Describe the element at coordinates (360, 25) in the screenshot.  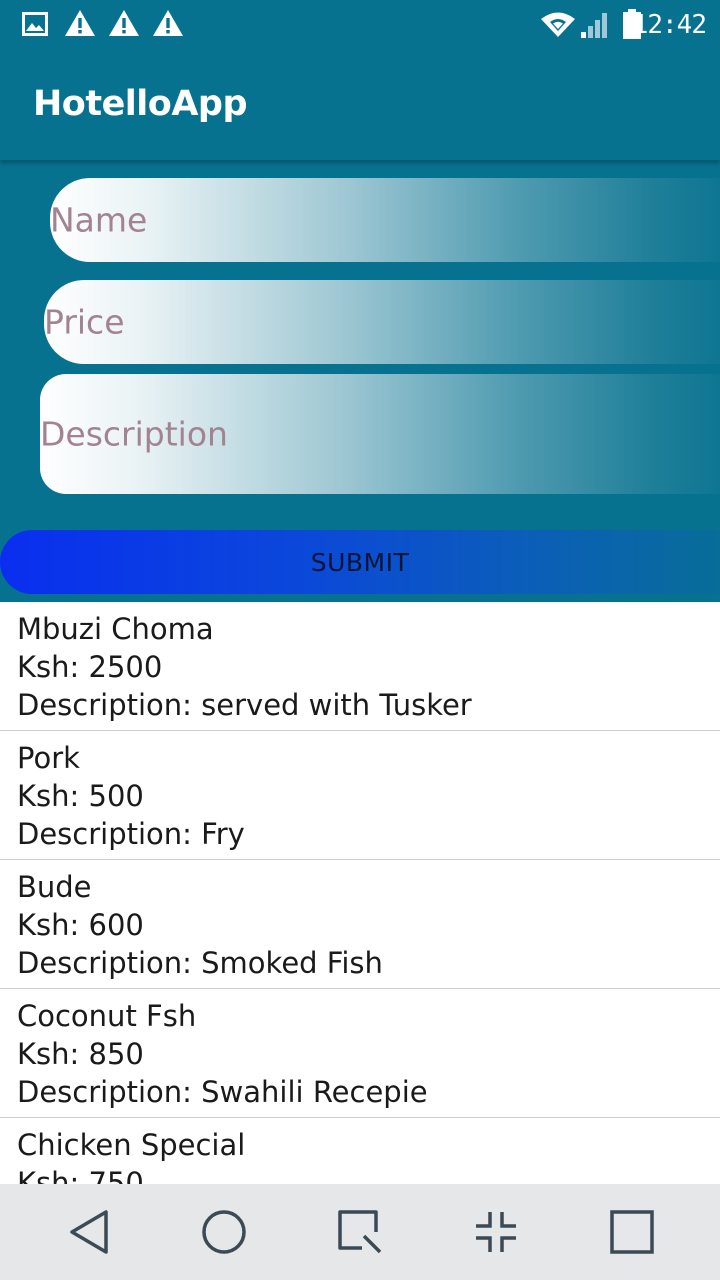
I see `status-bar: 12:42` at that location.